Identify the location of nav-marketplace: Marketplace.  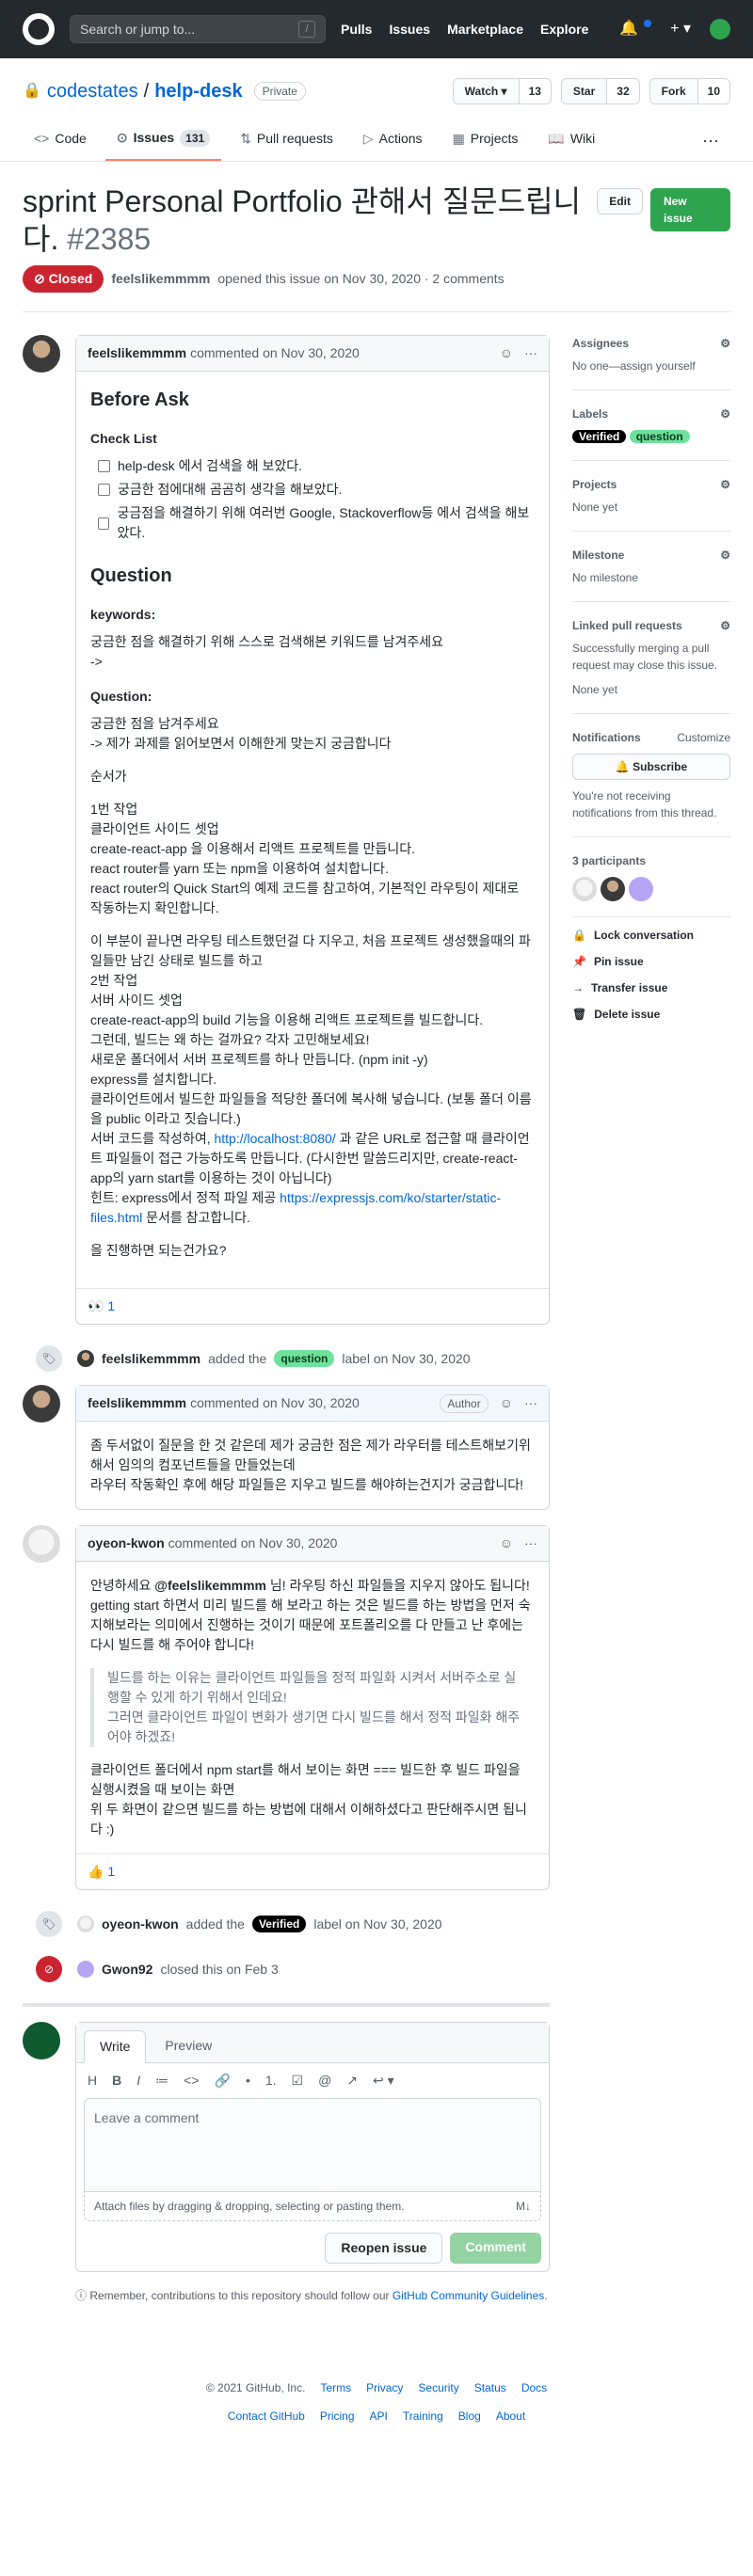
(485, 30).